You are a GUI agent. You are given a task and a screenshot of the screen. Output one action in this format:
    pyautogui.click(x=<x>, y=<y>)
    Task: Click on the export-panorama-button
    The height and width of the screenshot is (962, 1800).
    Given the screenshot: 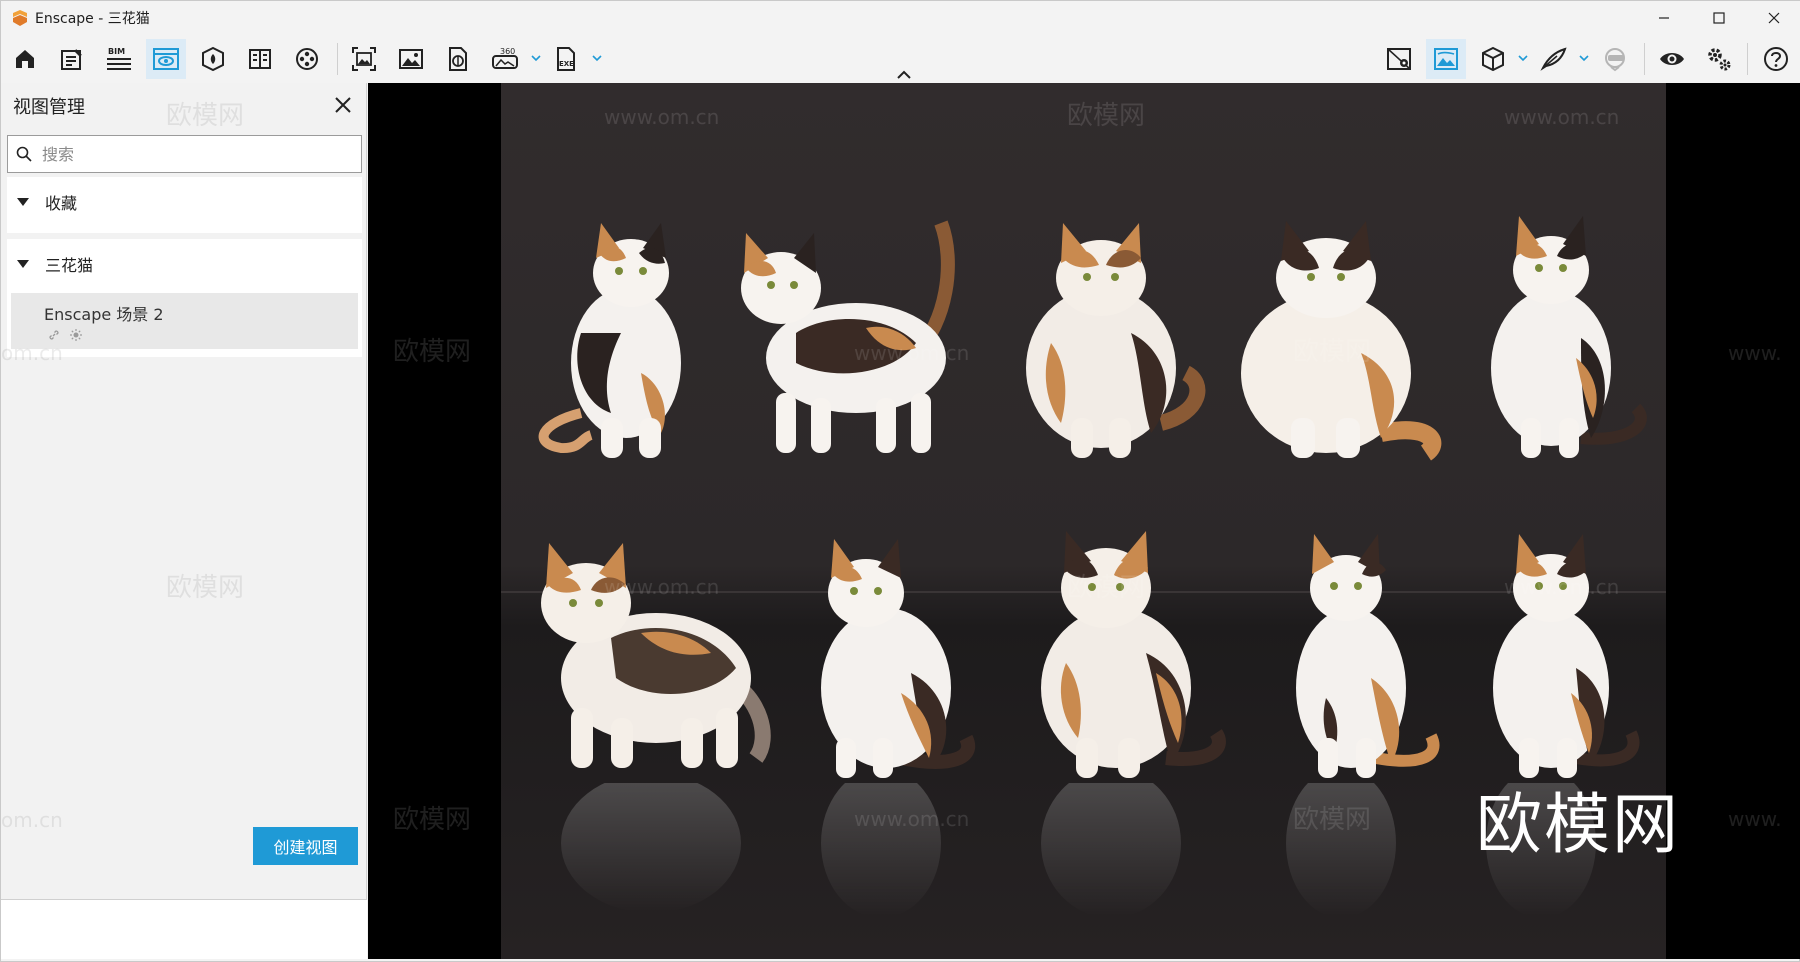 What is the action you would take?
    pyautogui.click(x=458, y=59)
    